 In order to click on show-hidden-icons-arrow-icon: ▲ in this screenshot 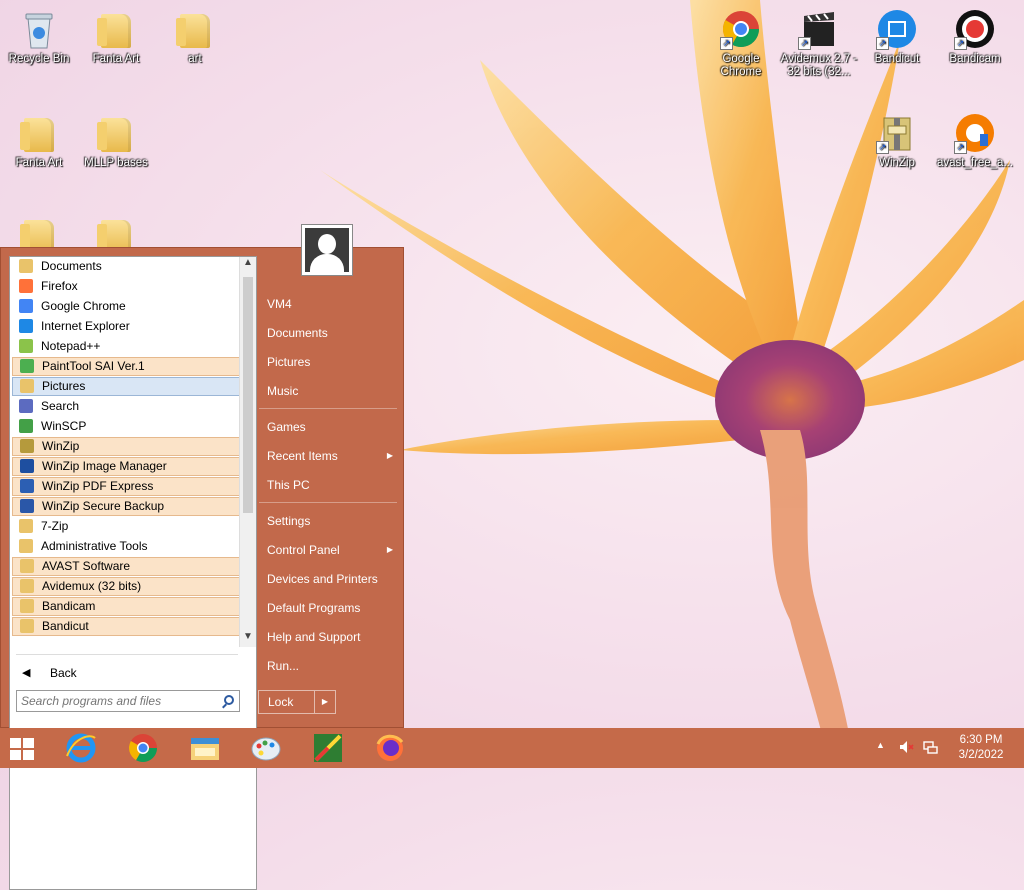, I will do `click(880, 745)`.